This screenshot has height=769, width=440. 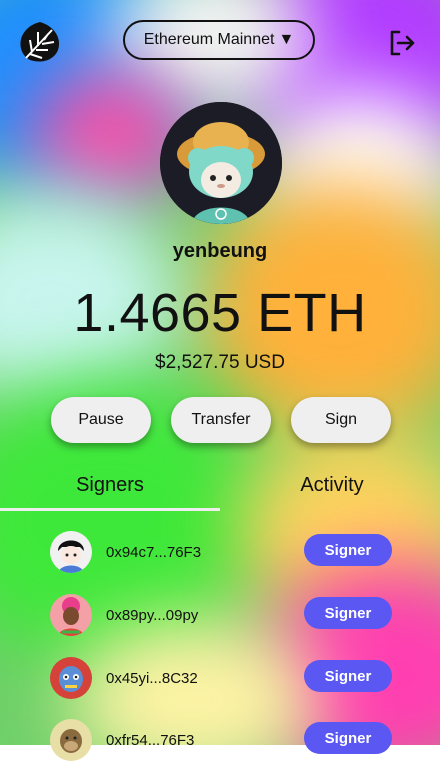 I want to click on signer-row: 0xfr54...76F3 Signer, so click(x=220, y=744).